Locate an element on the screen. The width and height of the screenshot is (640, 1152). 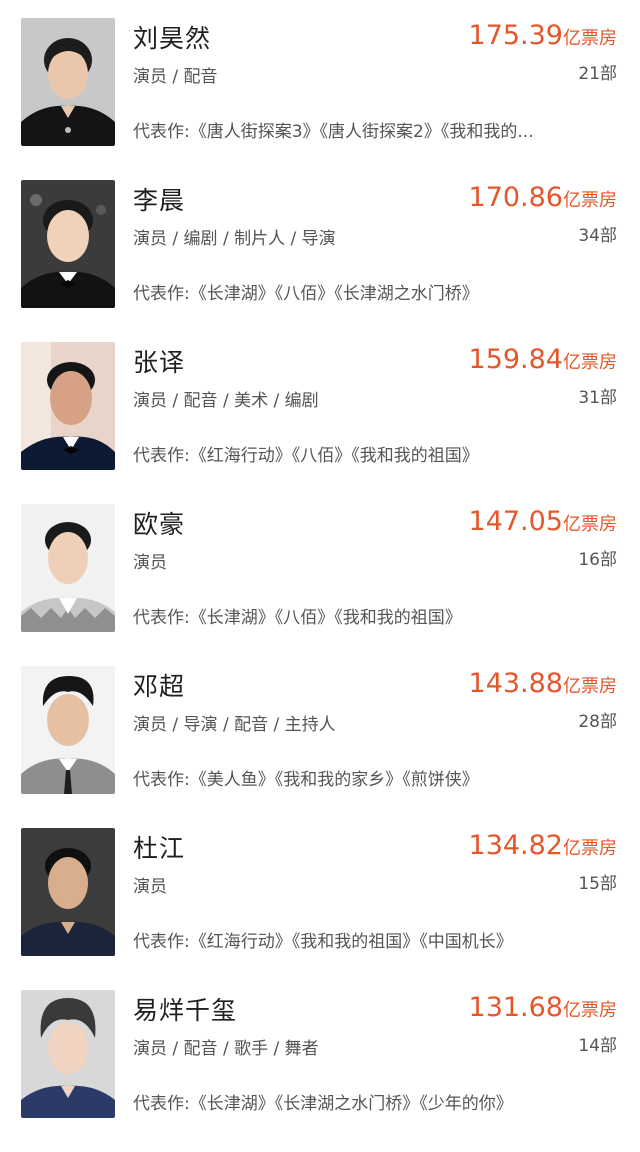
box-office-value: 147.05 is located at coordinates (515, 521).